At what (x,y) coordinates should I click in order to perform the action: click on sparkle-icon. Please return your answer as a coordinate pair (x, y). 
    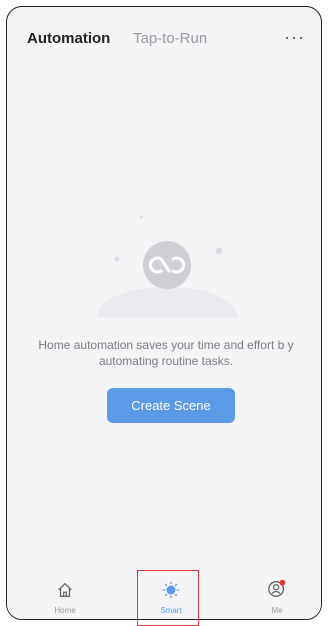
    Looking at the image, I should click on (141, 217).